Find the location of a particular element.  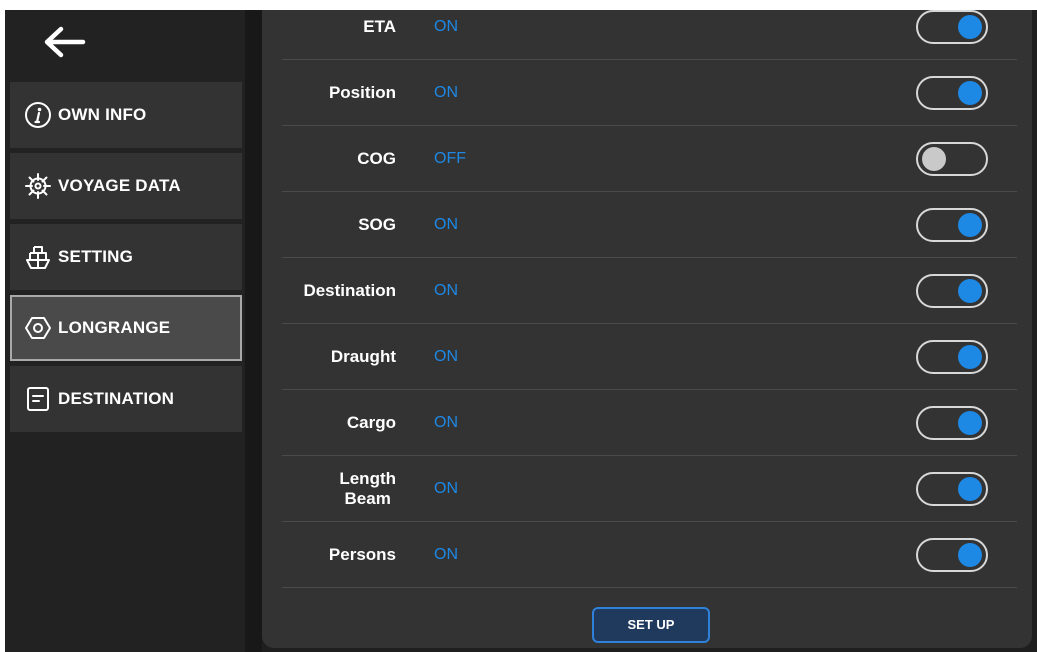

sidebar-item-label: SETTING is located at coordinates (96, 256).